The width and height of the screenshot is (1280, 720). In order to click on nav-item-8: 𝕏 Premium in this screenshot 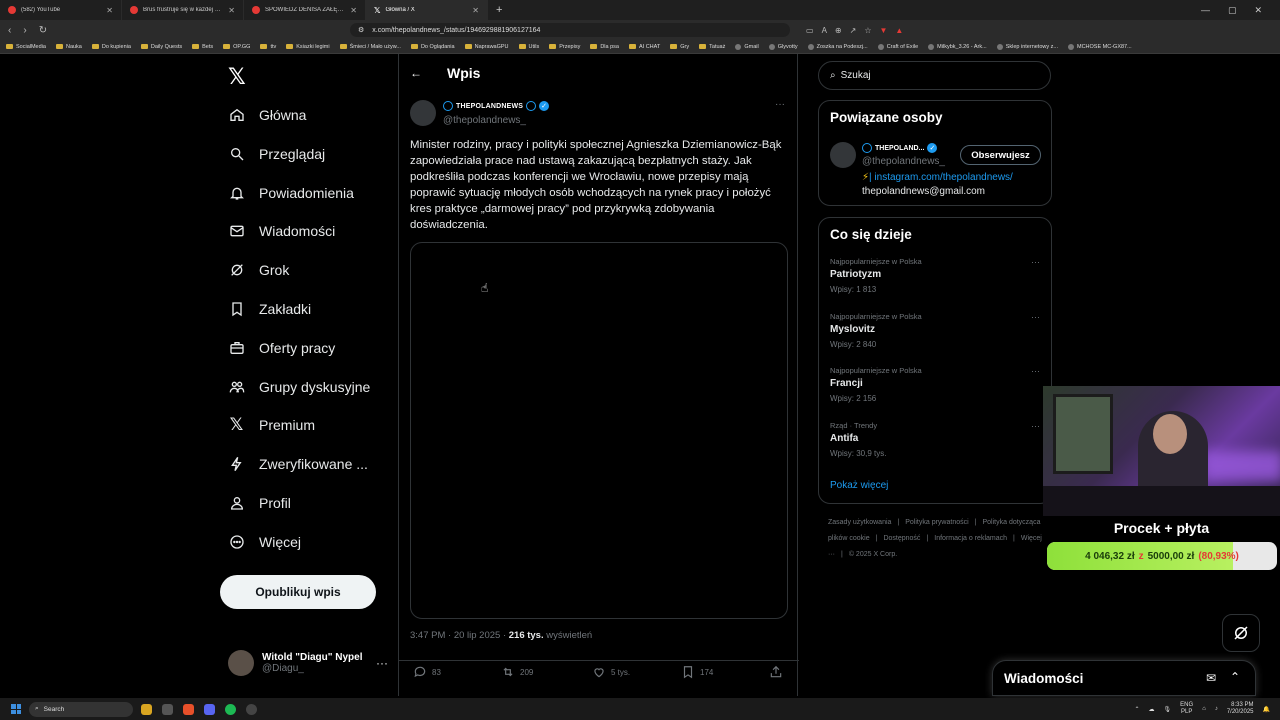, I will do `click(271, 425)`.